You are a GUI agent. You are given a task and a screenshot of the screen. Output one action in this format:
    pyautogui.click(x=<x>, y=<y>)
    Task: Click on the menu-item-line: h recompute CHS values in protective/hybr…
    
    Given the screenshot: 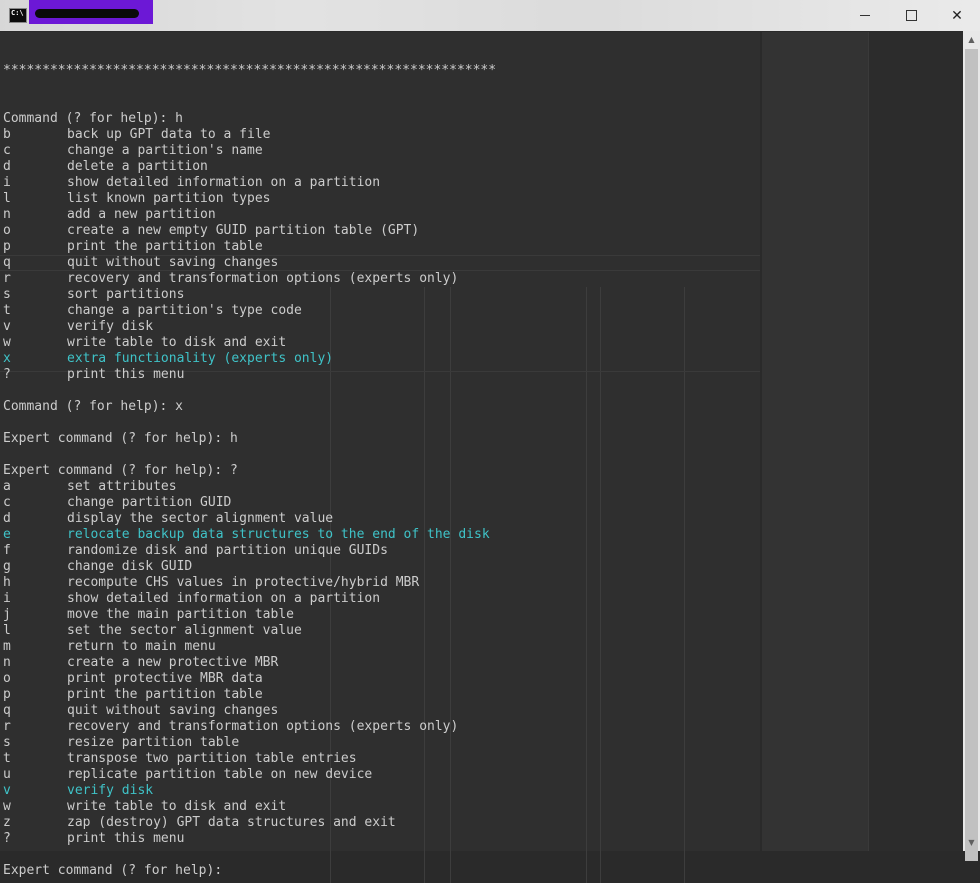 What is the action you would take?
    pyautogui.click(x=483, y=583)
    